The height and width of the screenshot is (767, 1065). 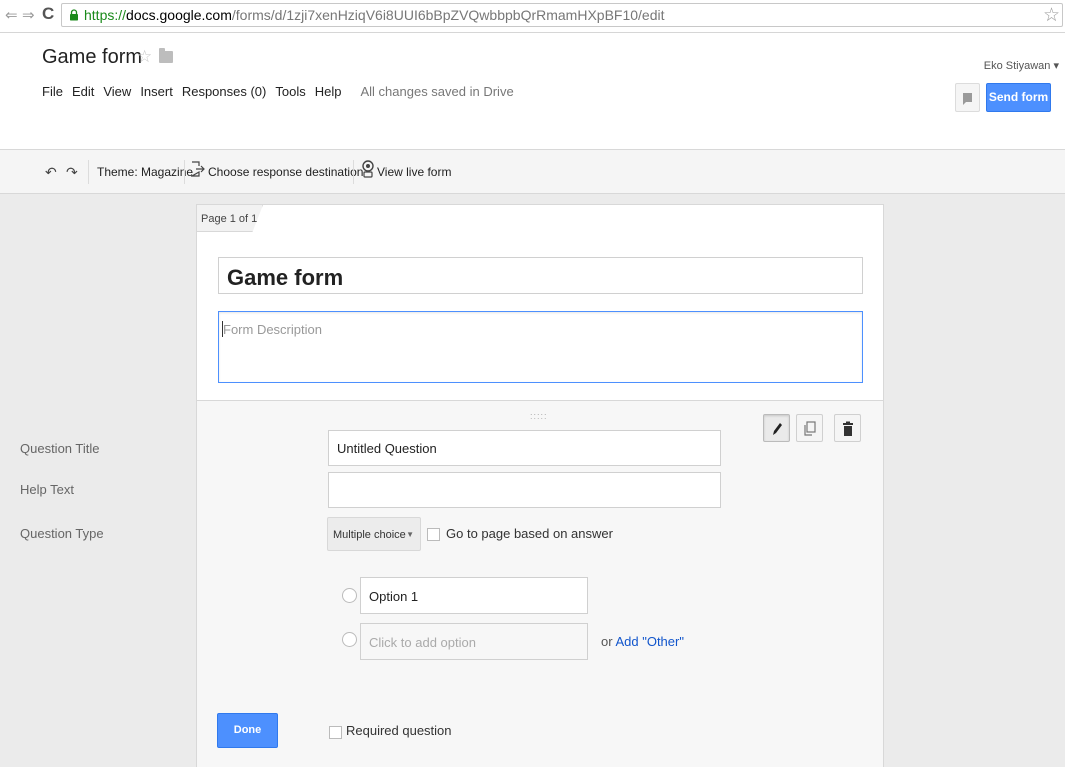 I want to click on go-to-page-checkbox, so click(x=433, y=534).